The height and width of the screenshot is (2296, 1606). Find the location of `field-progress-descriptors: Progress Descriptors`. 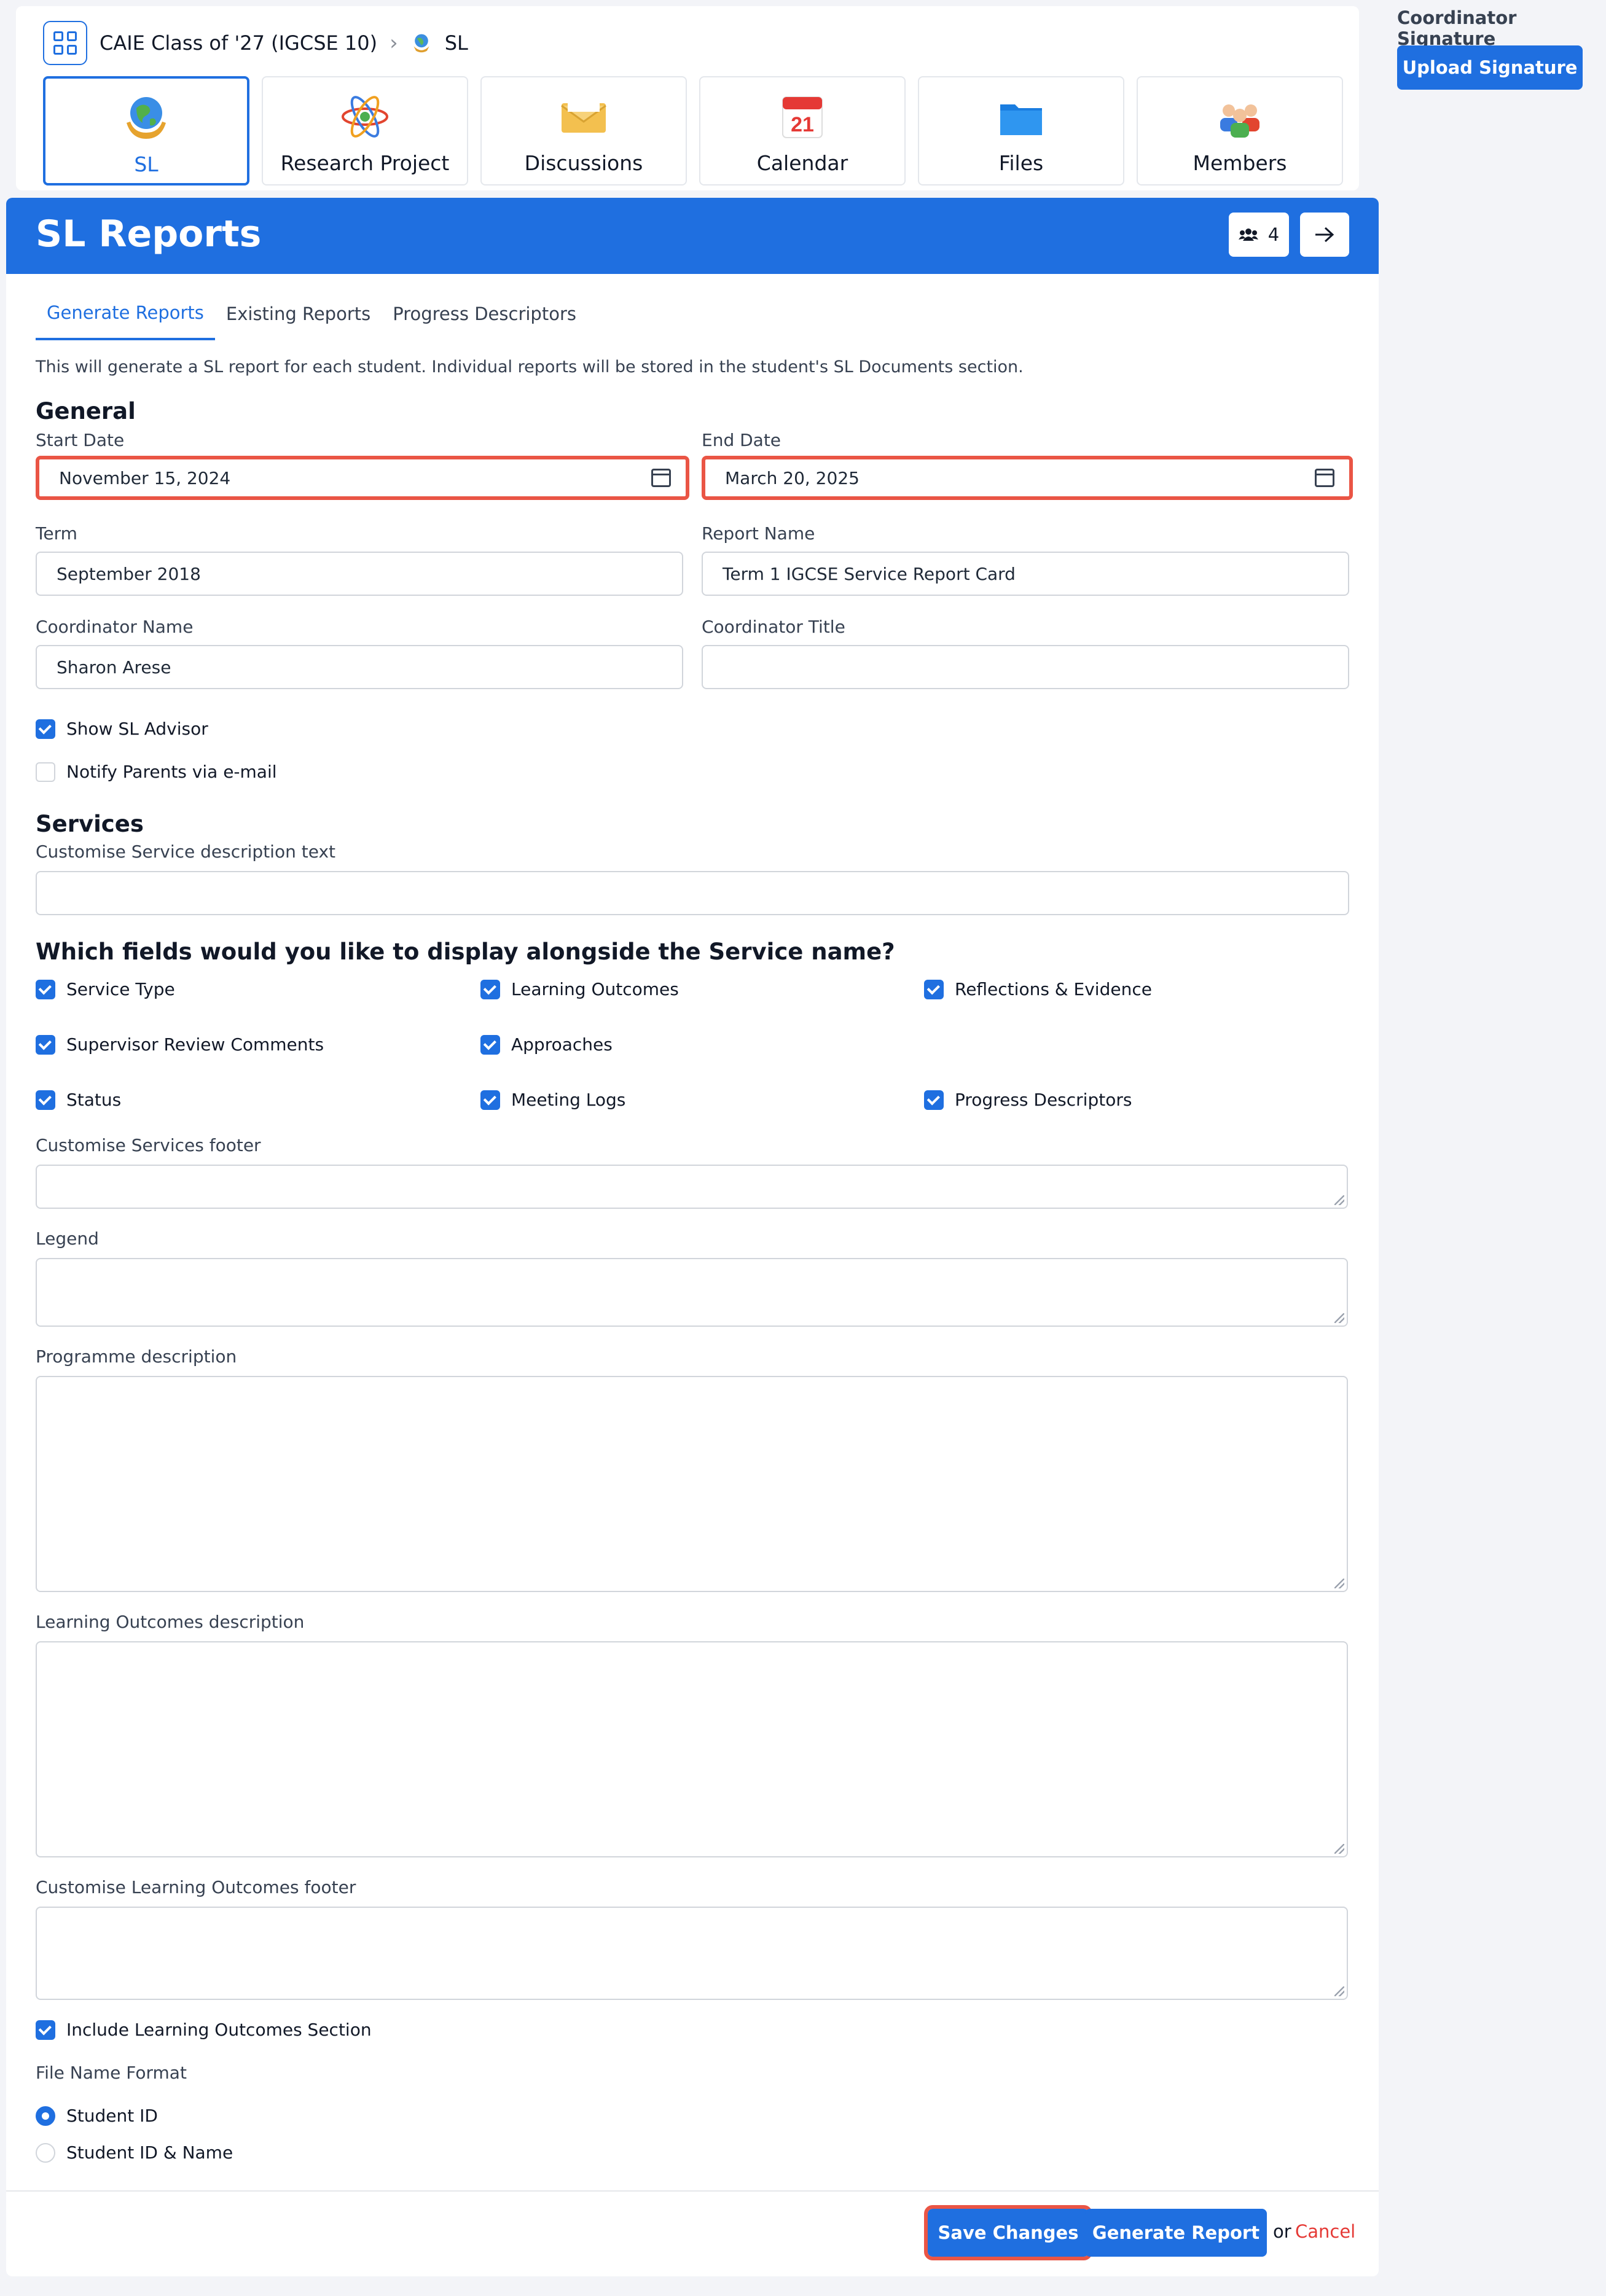

field-progress-descriptors: Progress Descriptors is located at coordinates (1028, 1100).